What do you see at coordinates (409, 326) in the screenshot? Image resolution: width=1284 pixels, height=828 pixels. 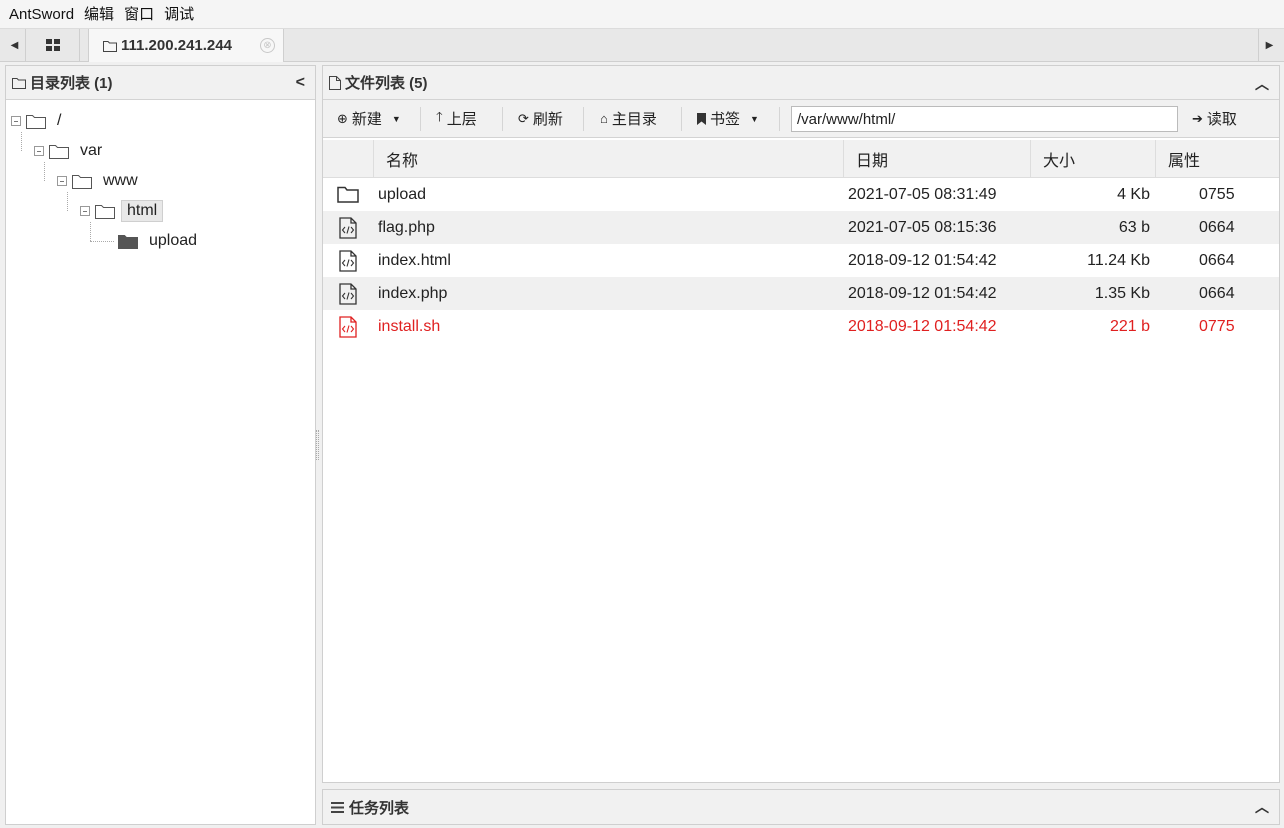 I see `file-name: install.sh` at bounding box center [409, 326].